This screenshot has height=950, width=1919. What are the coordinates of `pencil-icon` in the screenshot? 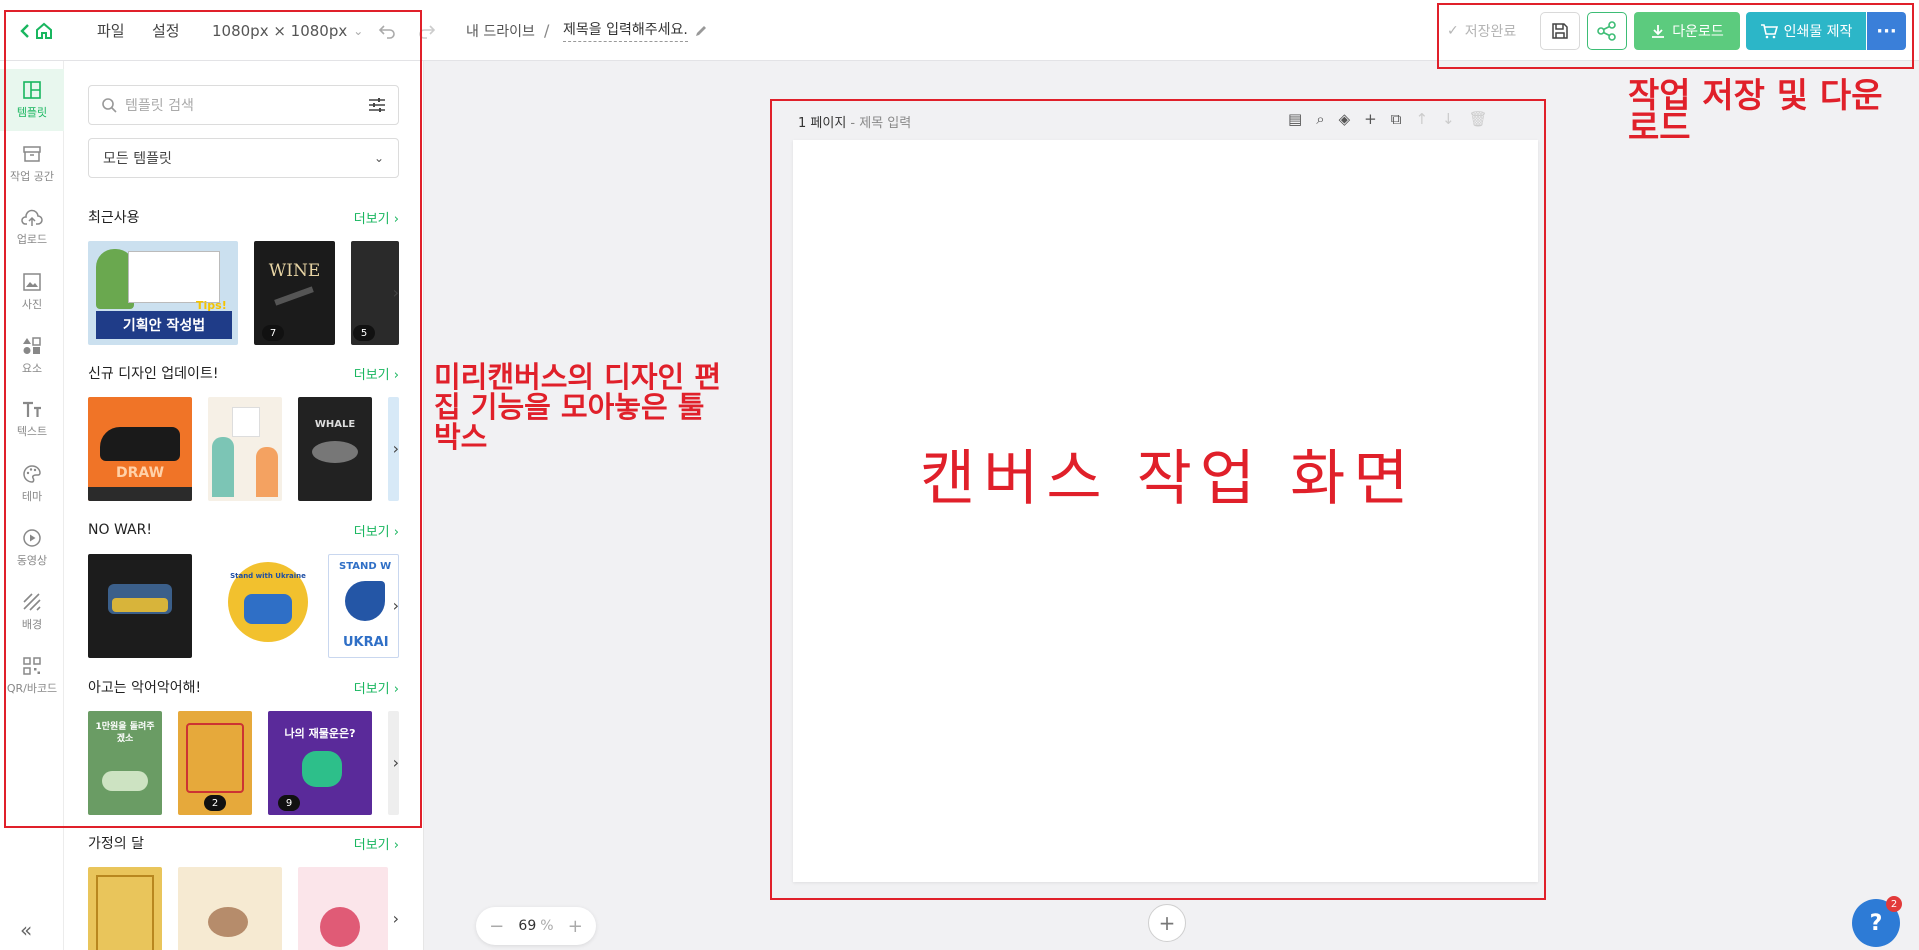 It's located at (700, 30).